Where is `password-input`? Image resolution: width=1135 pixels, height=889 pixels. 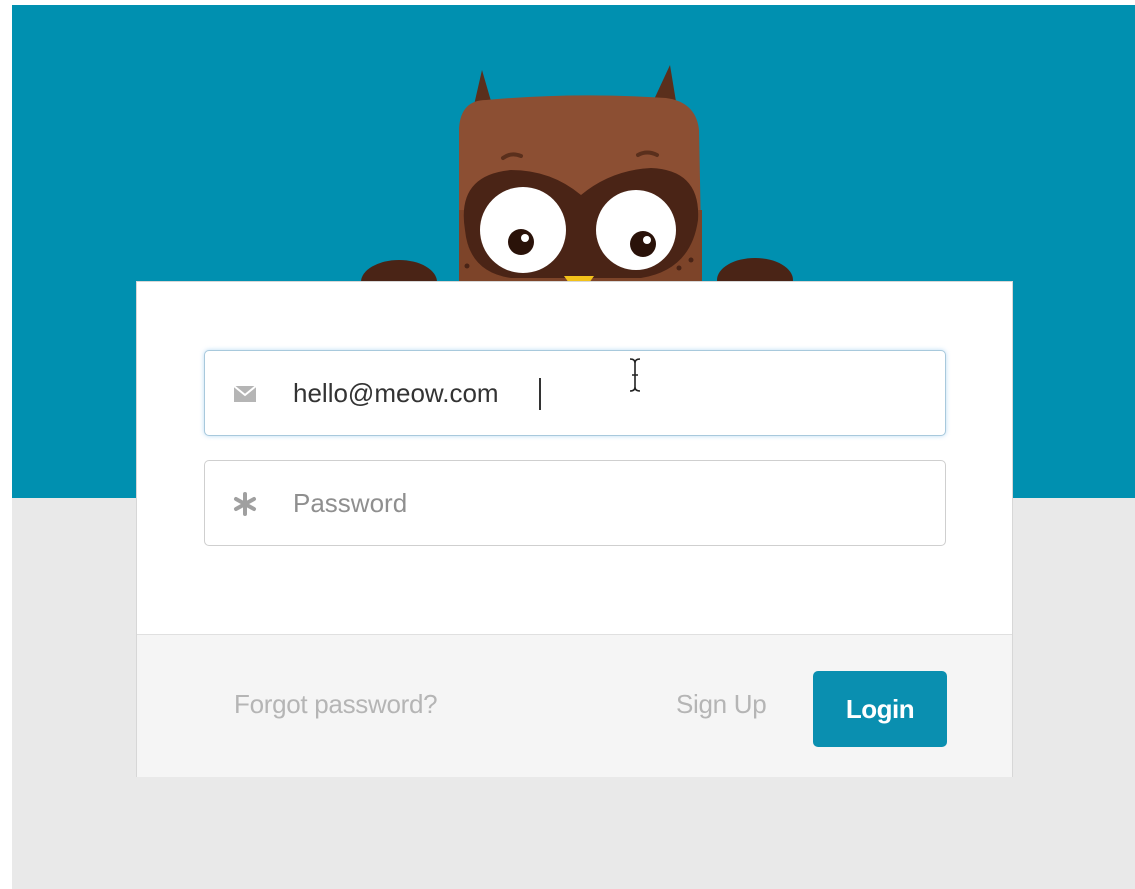 password-input is located at coordinates (603, 503).